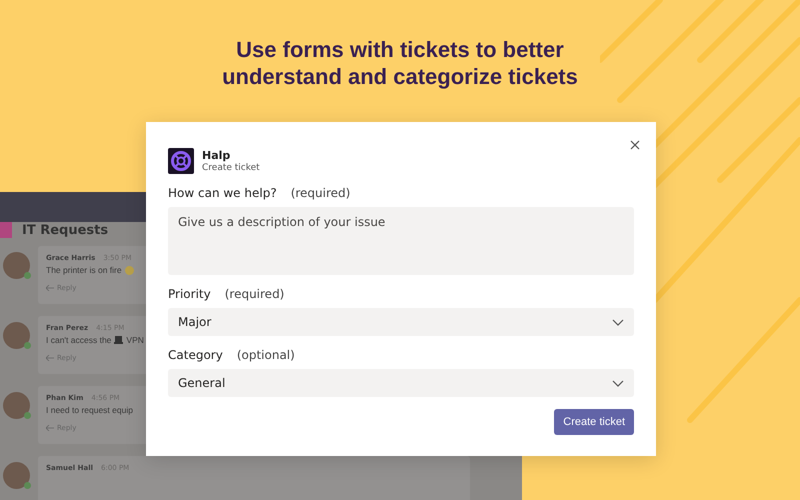 The height and width of the screenshot is (500, 800). Describe the element at coordinates (401, 383) in the screenshot. I see `dropdown-field: General` at that location.